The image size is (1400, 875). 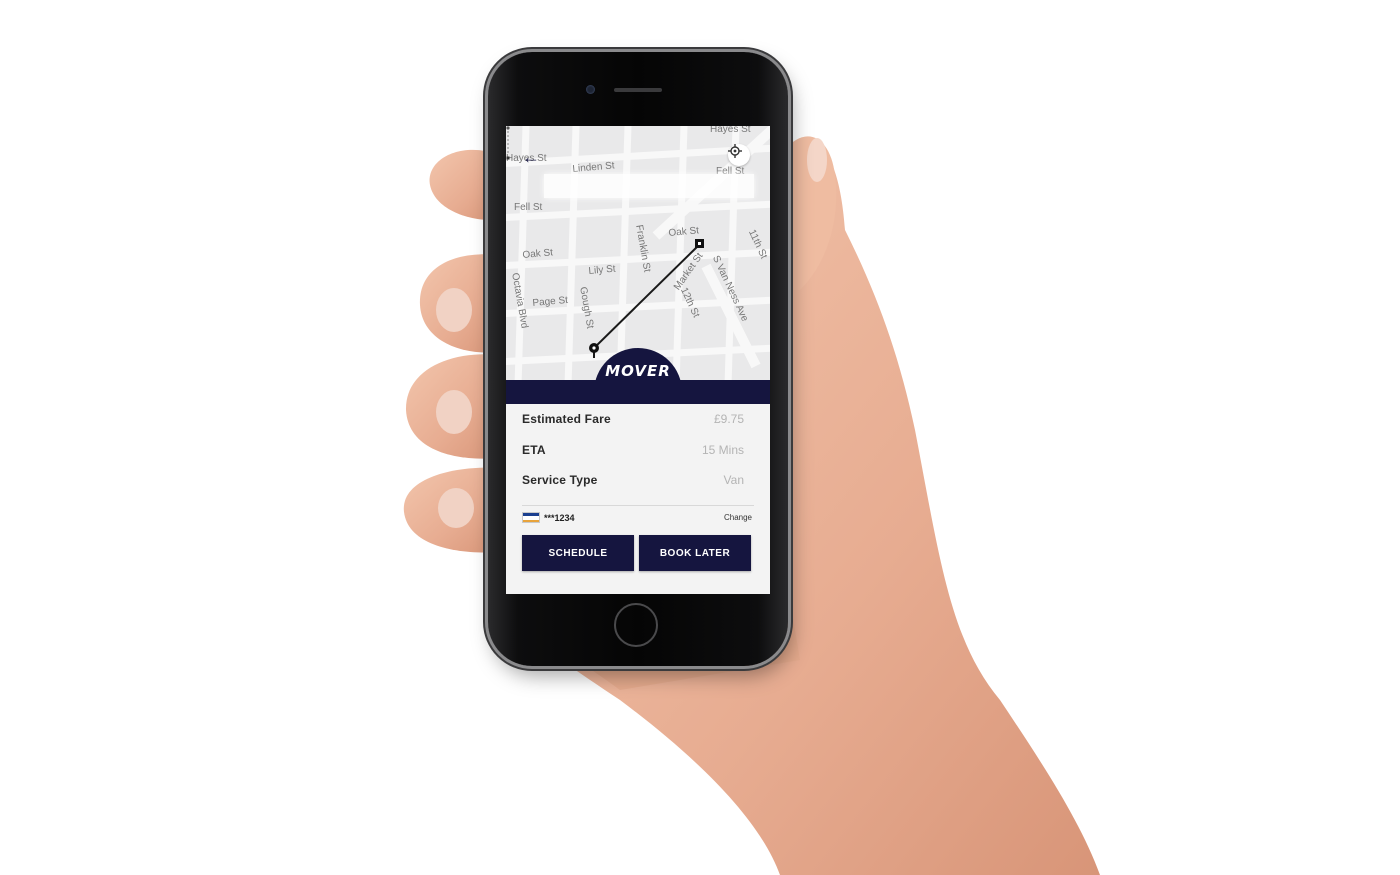 I want to click on schedule-button: SCHEDULE, so click(x=578, y=553).